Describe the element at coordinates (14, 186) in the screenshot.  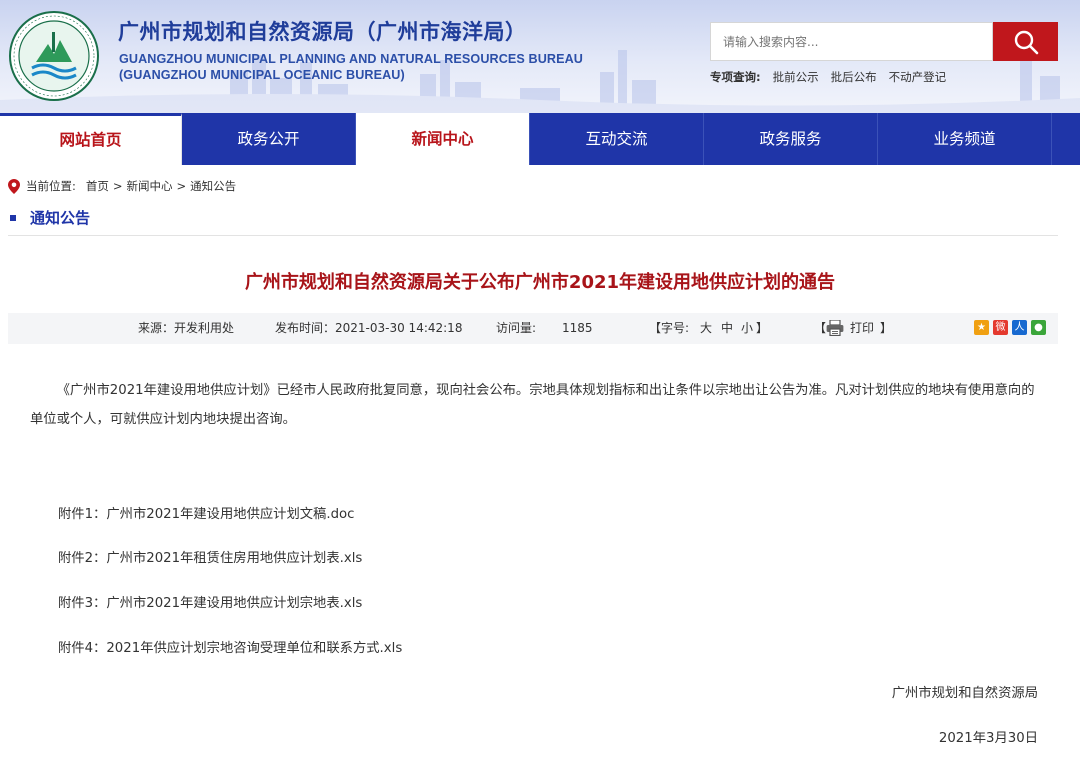
I see `location-pin-icon` at that location.